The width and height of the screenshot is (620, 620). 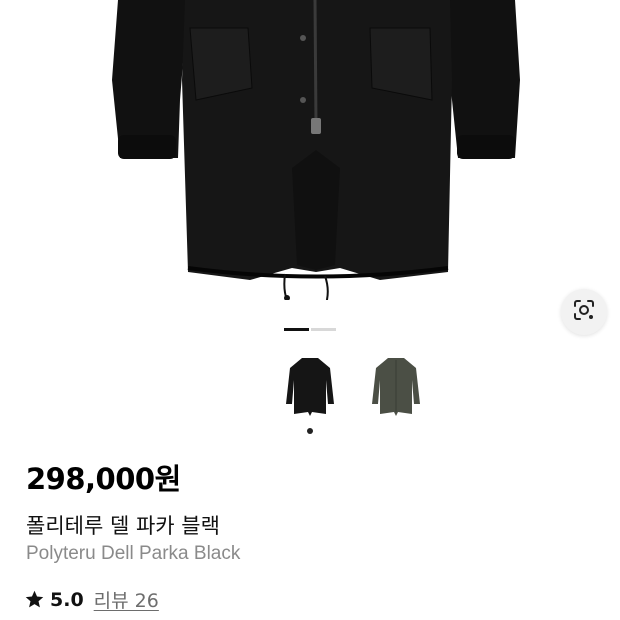 What do you see at coordinates (91, 599) in the screenshot?
I see `rating-row: 5.0 리뷰 26` at bounding box center [91, 599].